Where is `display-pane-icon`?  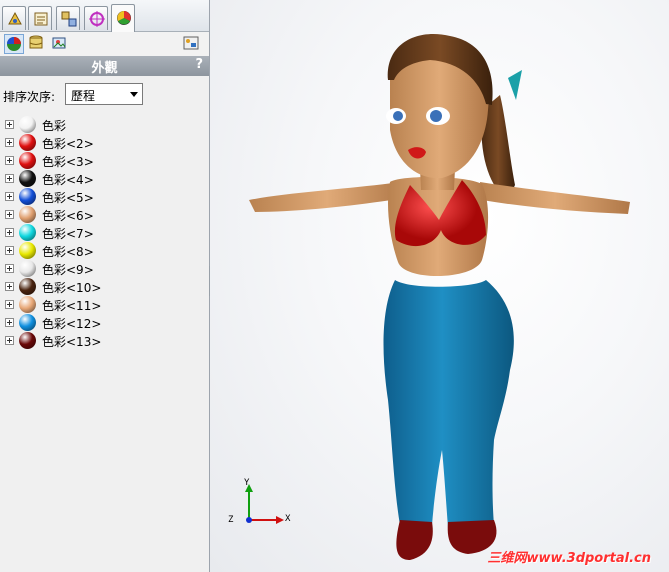 display-pane-icon is located at coordinates (191, 43).